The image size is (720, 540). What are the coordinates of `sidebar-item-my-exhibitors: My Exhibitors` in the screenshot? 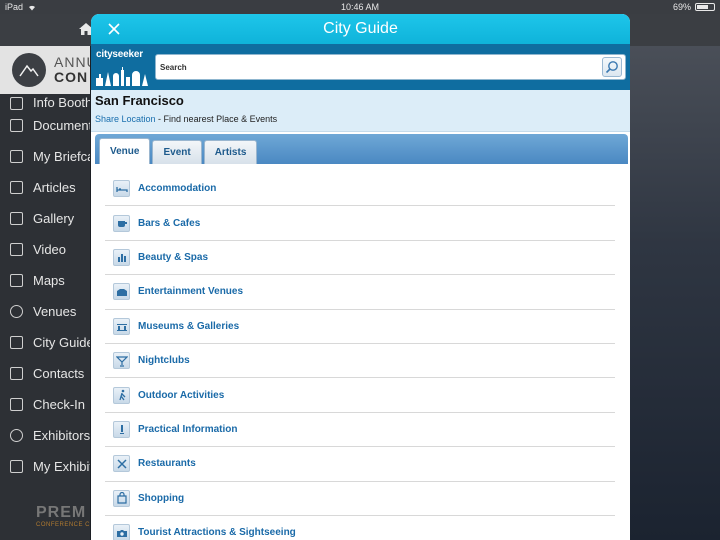 It's located at (45, 466).